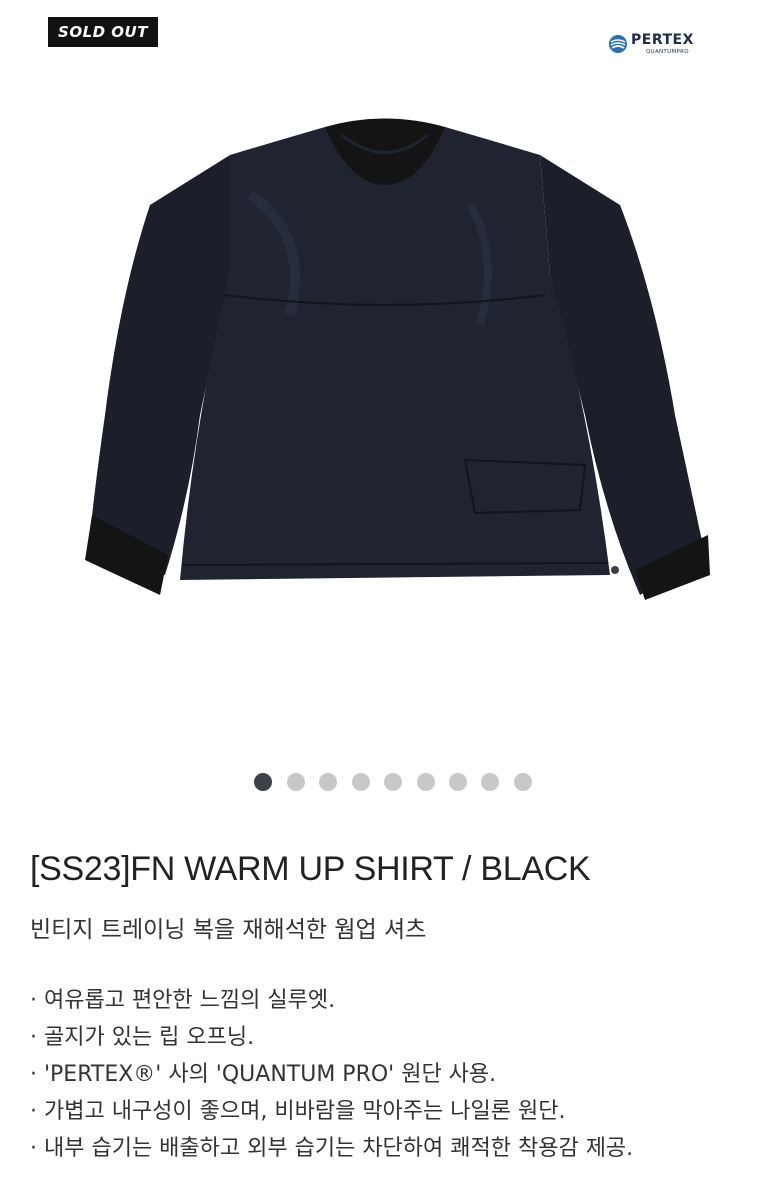  Describe the element at coordinates (332, 1148) in the screenshot. I see `feature-item: · 내부 습기는 배출하고 외부 습기는 차단하여 쾌적한 착용감 제공.` at that location.